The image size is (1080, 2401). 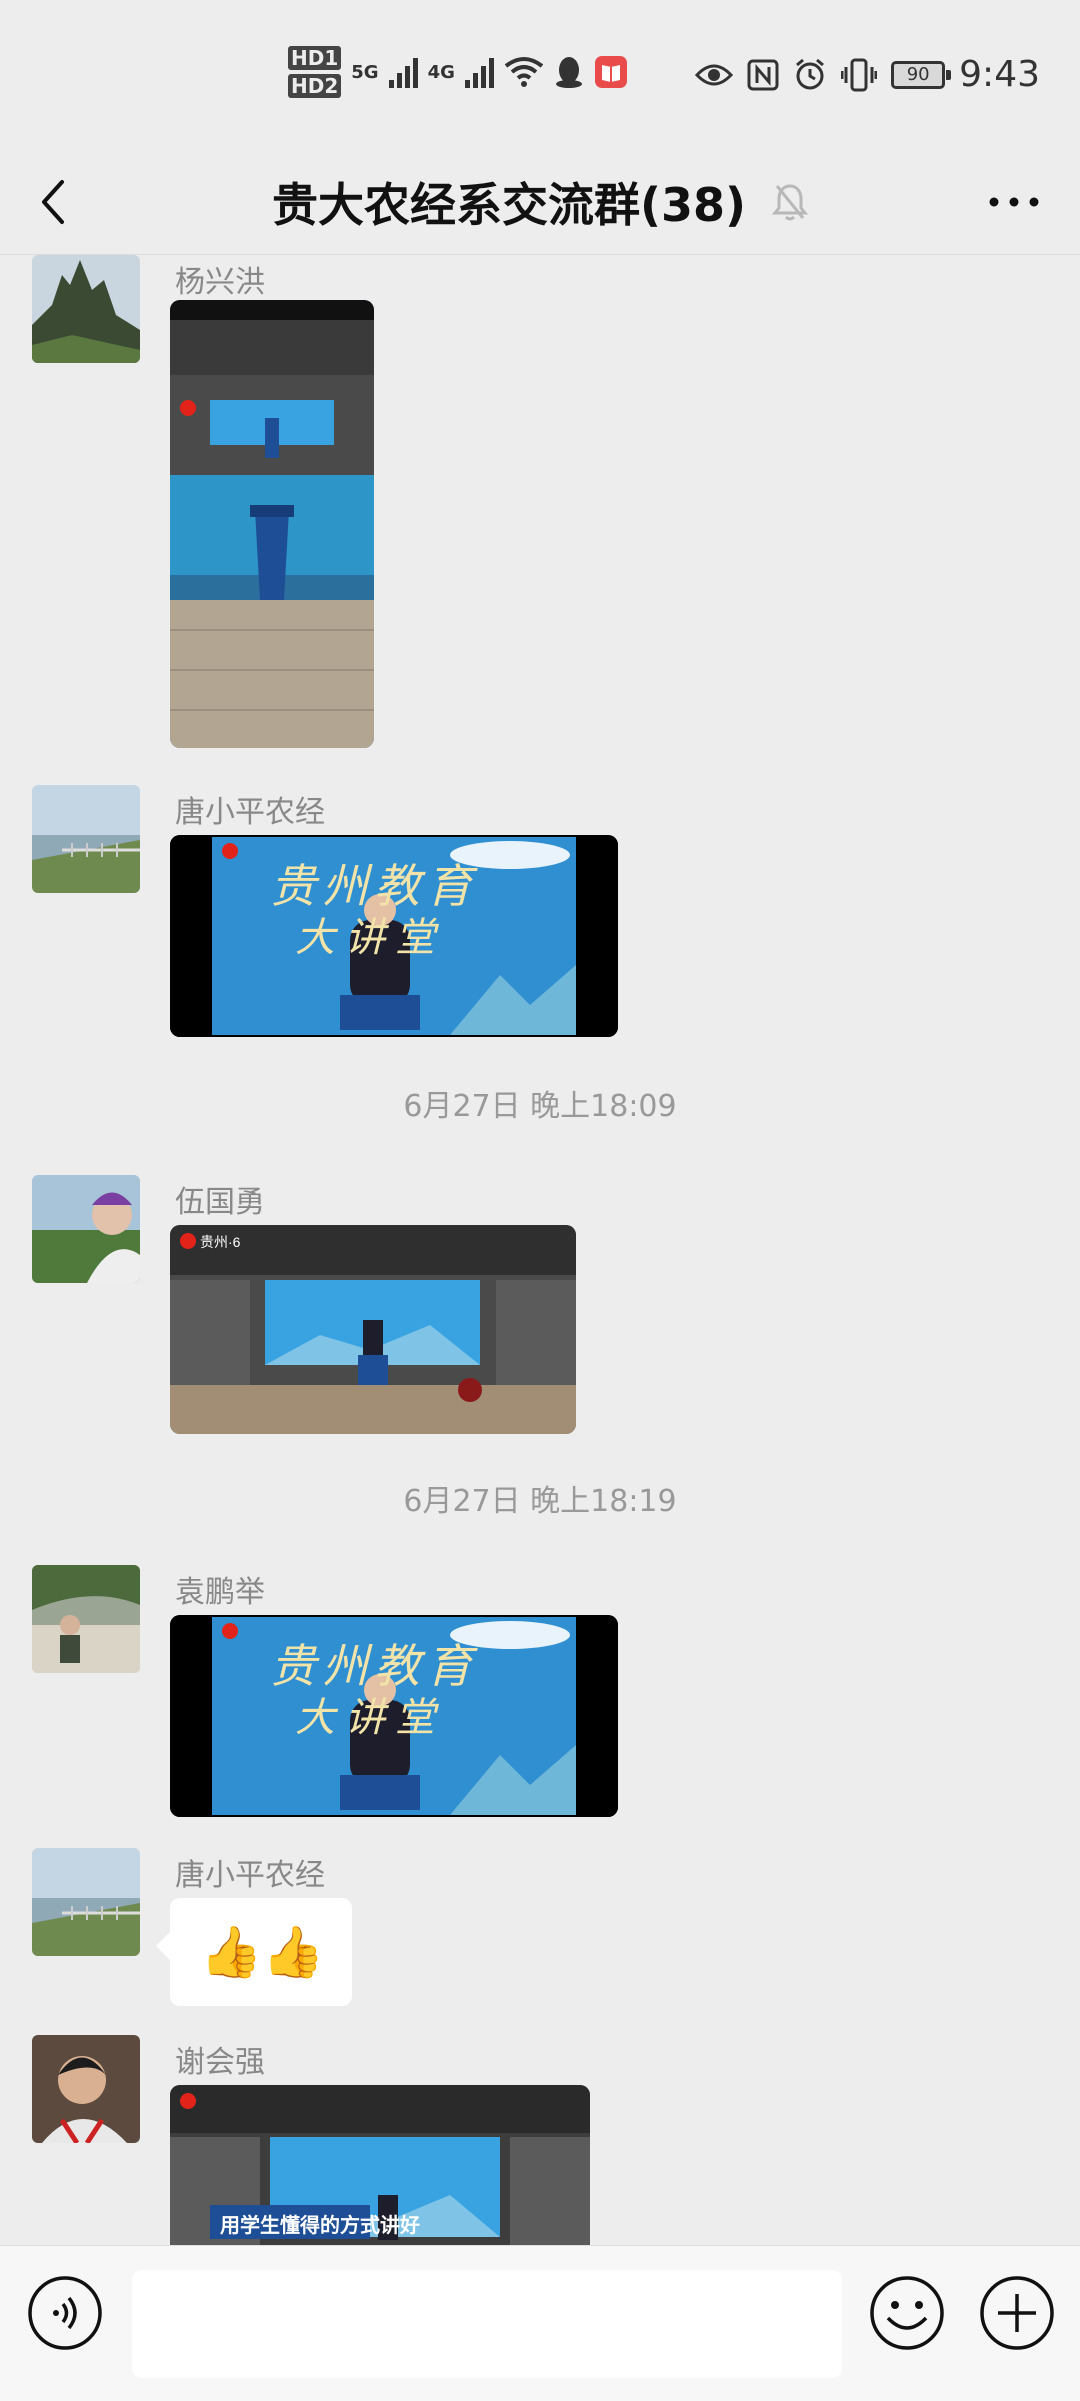 What do you see at coordinates (315, 58) in the screenshot?
I see `hd1-badge: HD1` at bounding box center [315, 58].